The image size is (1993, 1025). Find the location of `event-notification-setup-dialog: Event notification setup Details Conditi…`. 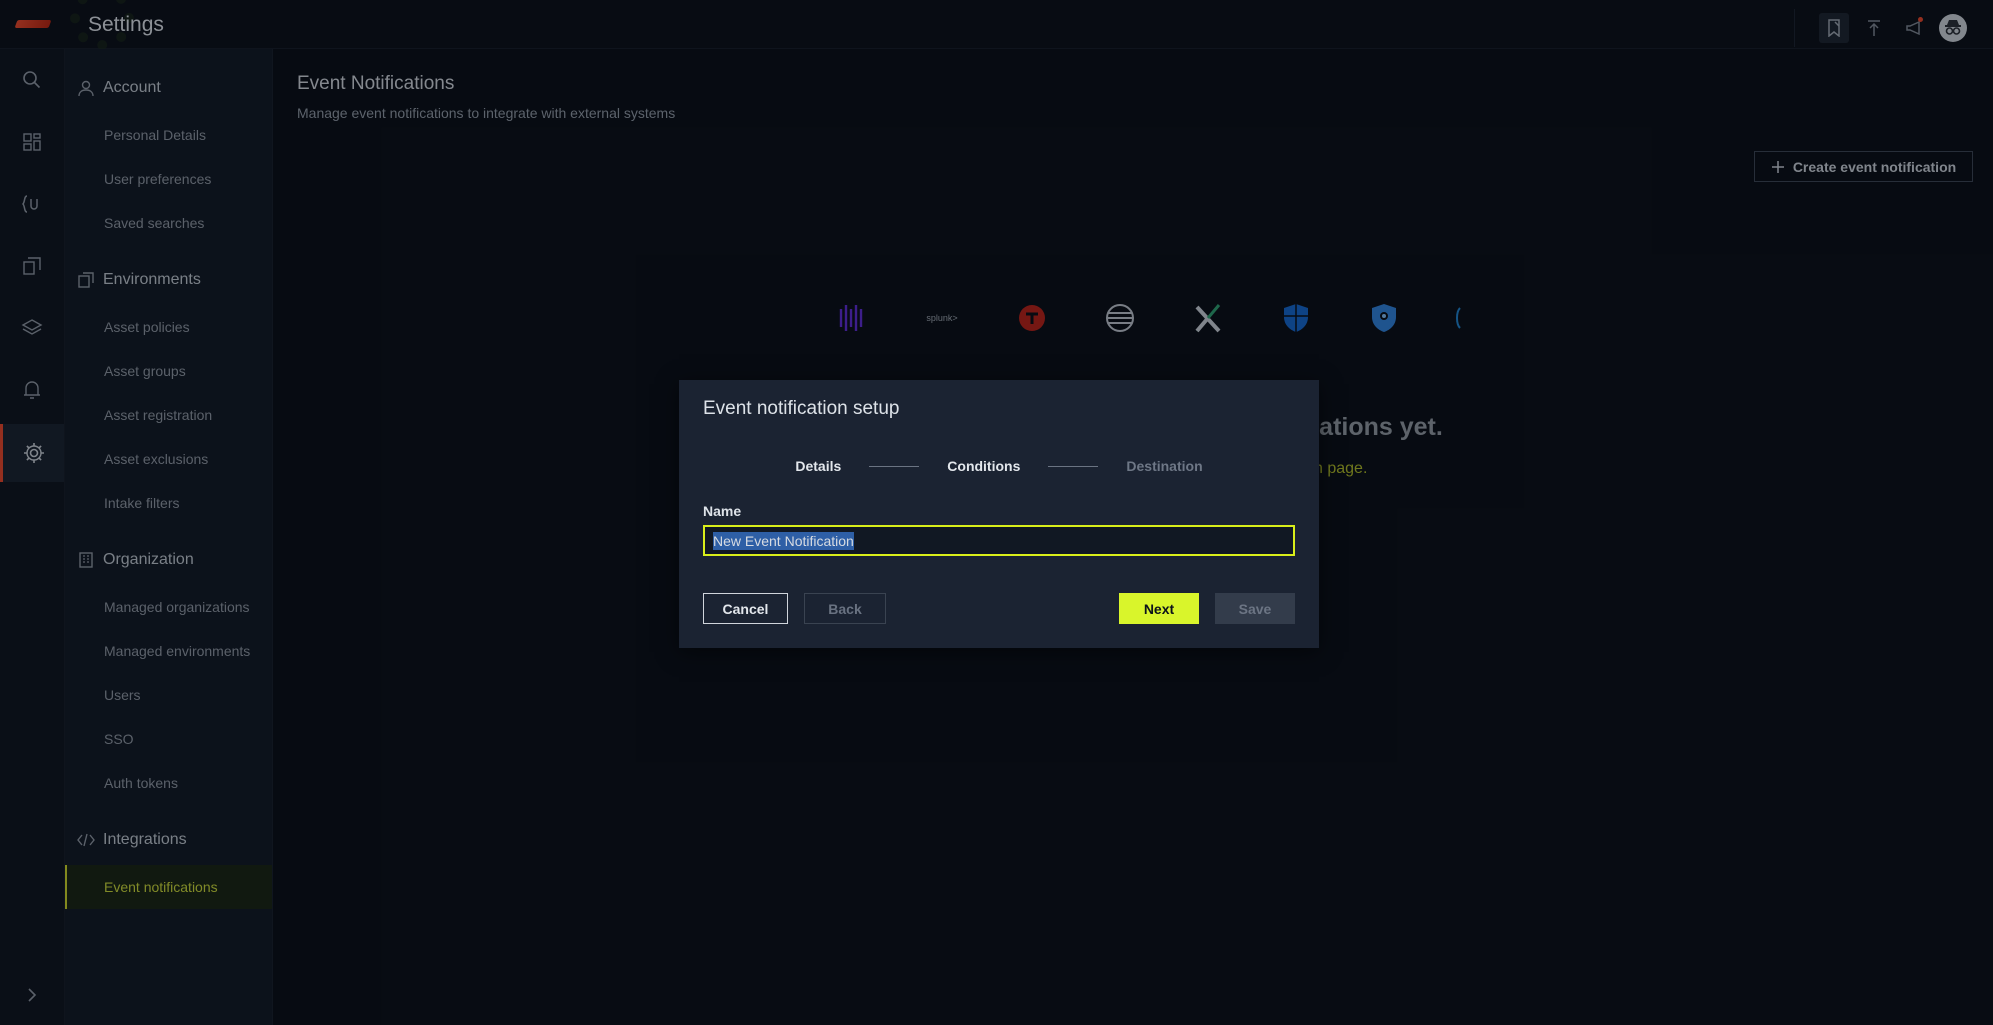

event-notification-setup-dialog: Event notification setup Details Conditi… is located at coordinates (999, 514).